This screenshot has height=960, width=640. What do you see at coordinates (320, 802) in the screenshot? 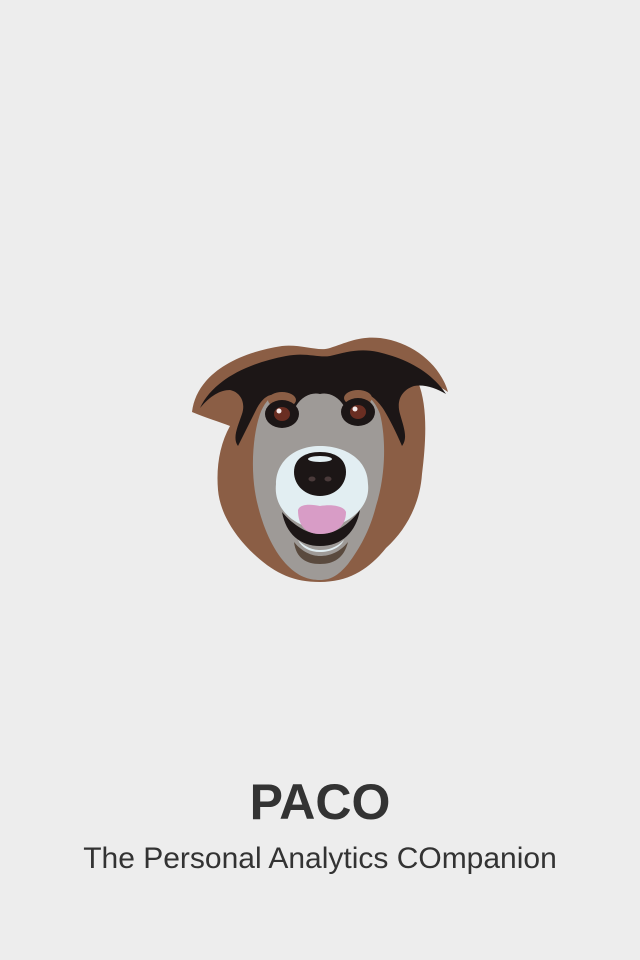
I see `app-title: PACO` at bounding box center [320, 802].